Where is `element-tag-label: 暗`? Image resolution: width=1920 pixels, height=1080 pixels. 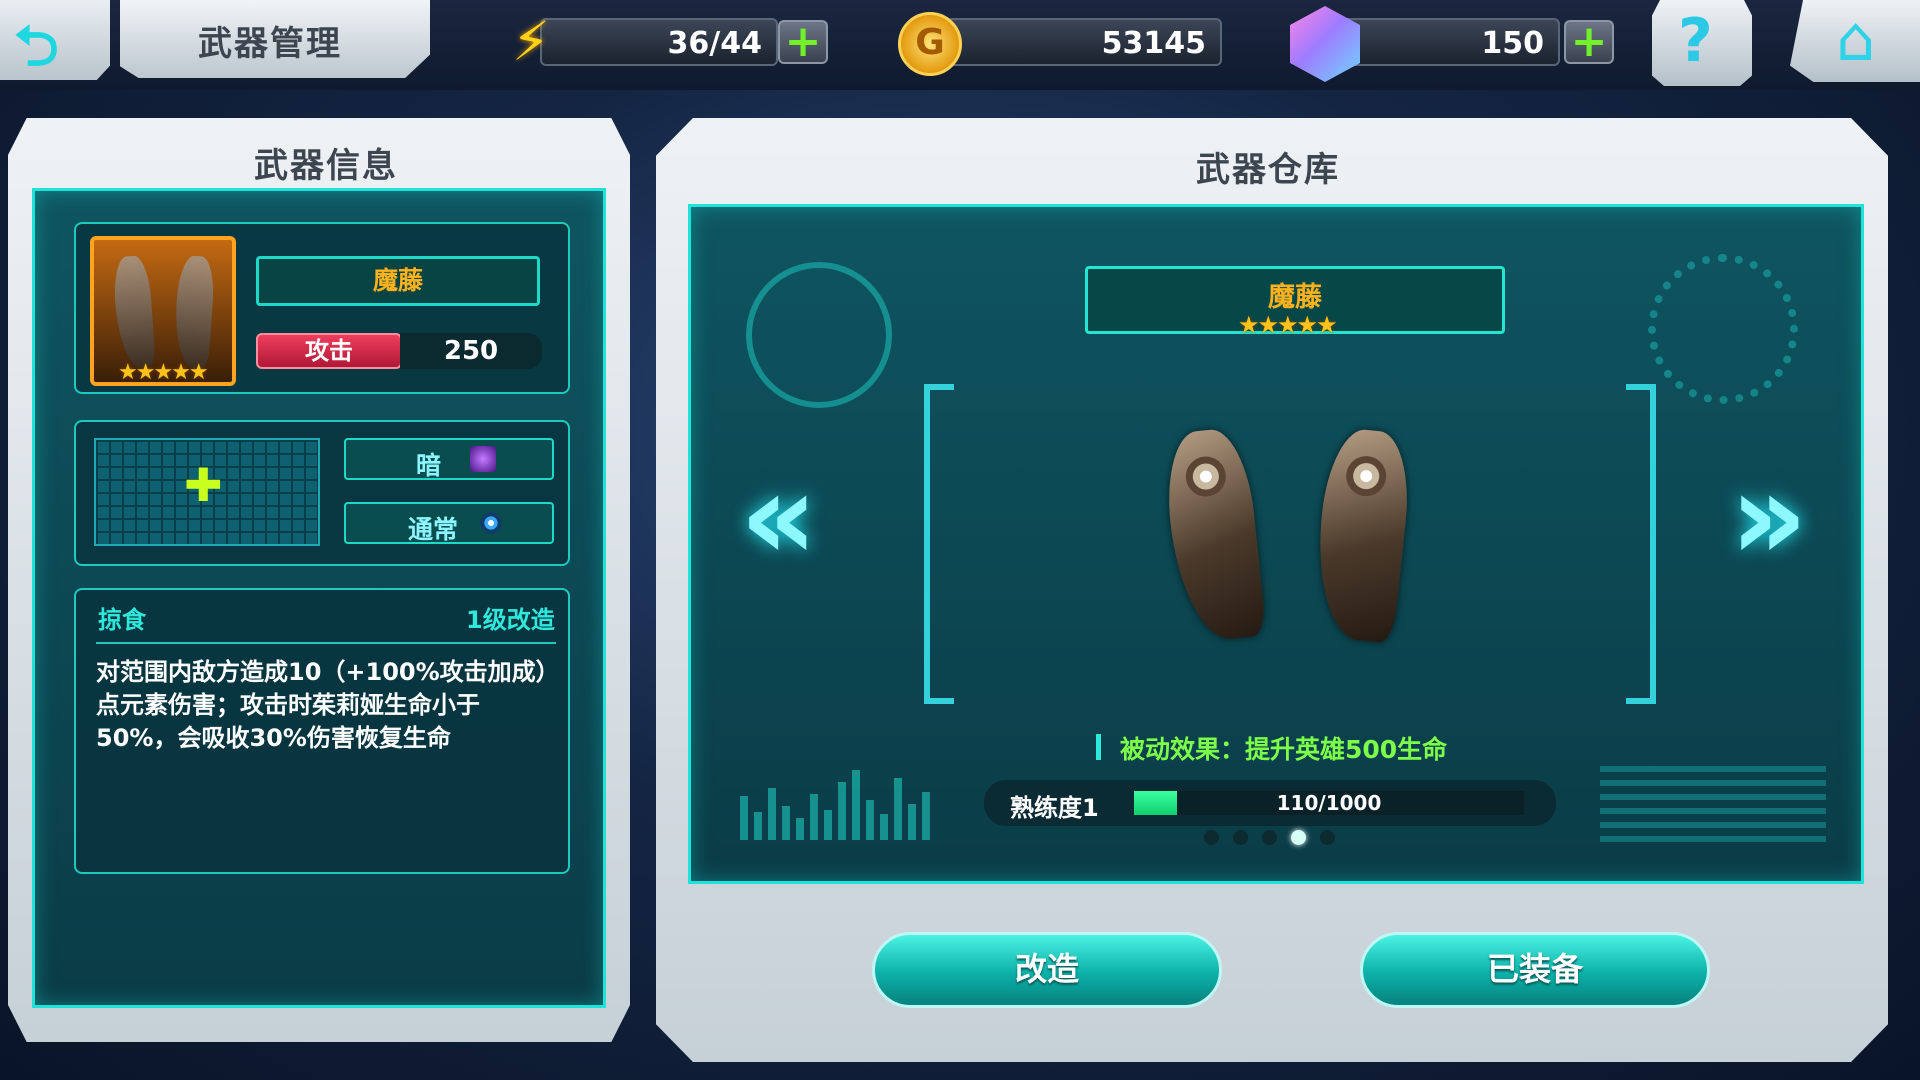 element-tag-label: 暗 is located at coordinates (429, 465).